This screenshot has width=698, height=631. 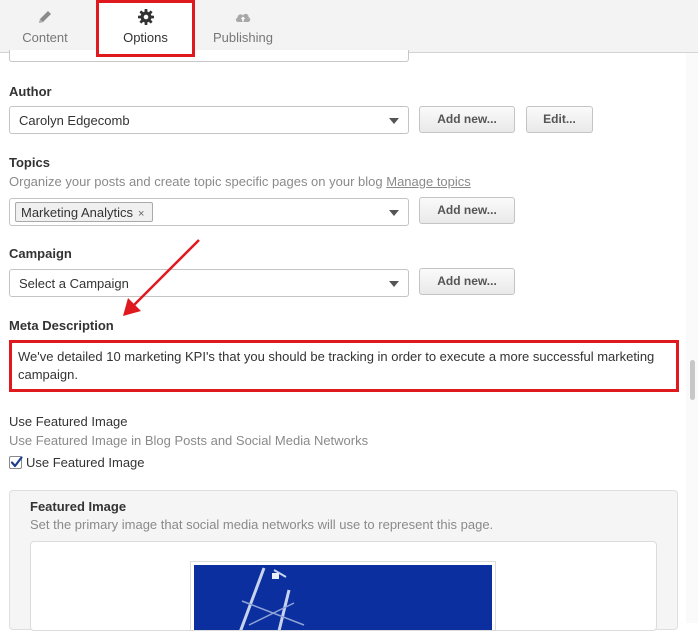 What do you see at coordinates (132, 307) in the screenshot?
I see `arrow-head-icon` at bounding box center [132, 307].